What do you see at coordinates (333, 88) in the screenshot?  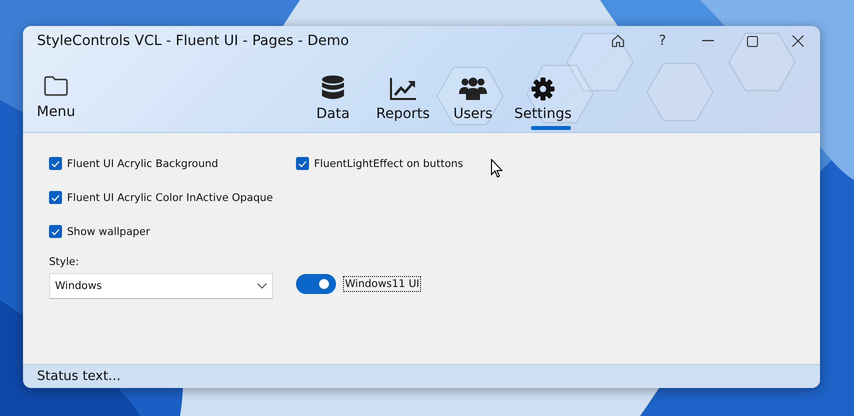 I see `database-icon` at bounding box center [333, 88].